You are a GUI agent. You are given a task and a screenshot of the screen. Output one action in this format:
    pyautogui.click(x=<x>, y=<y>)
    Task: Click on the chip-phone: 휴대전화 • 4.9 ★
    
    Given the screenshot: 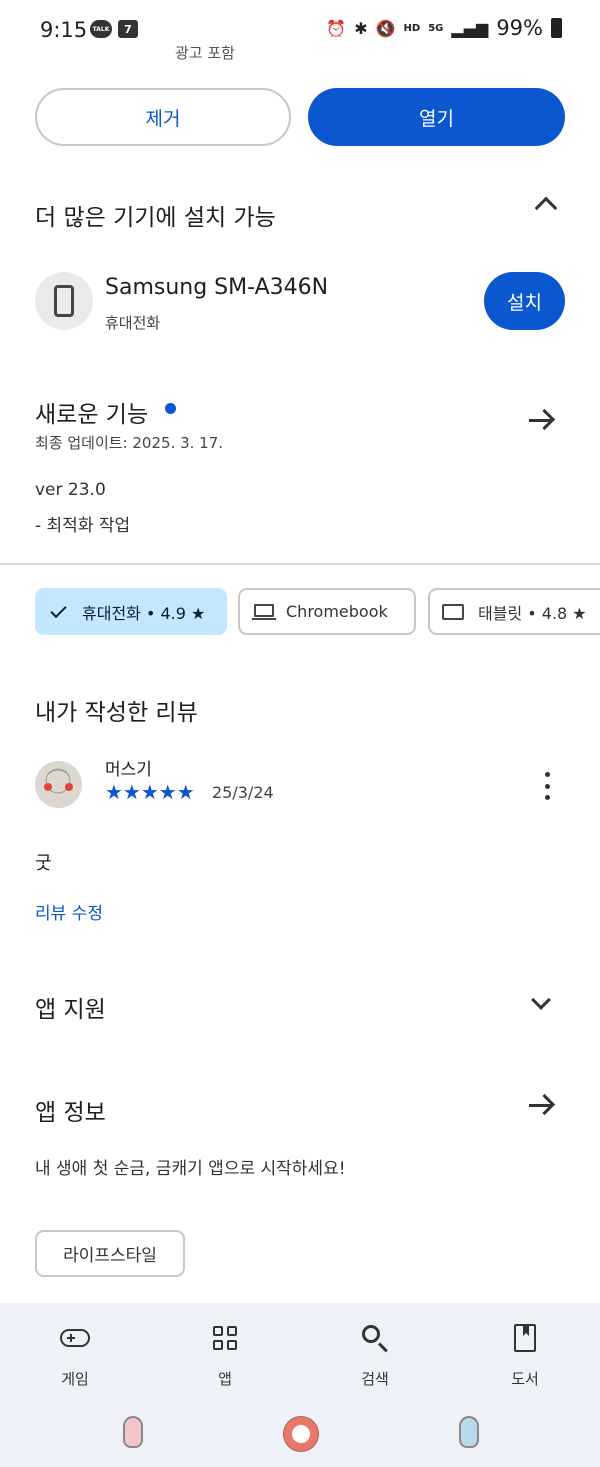 What is the action you would take?
    pyautogui.click(x=131, y=611)
    